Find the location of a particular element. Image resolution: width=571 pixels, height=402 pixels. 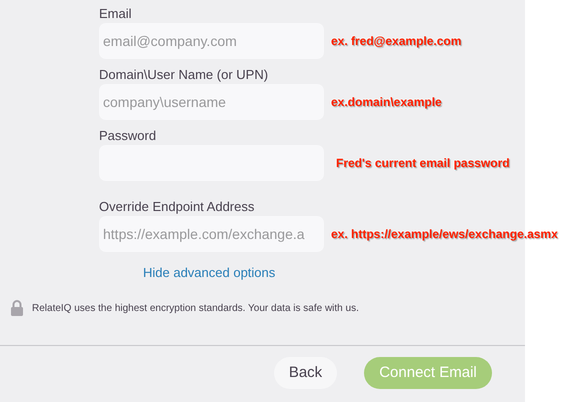

input-field: company\username is located at coordinates (211, 102).